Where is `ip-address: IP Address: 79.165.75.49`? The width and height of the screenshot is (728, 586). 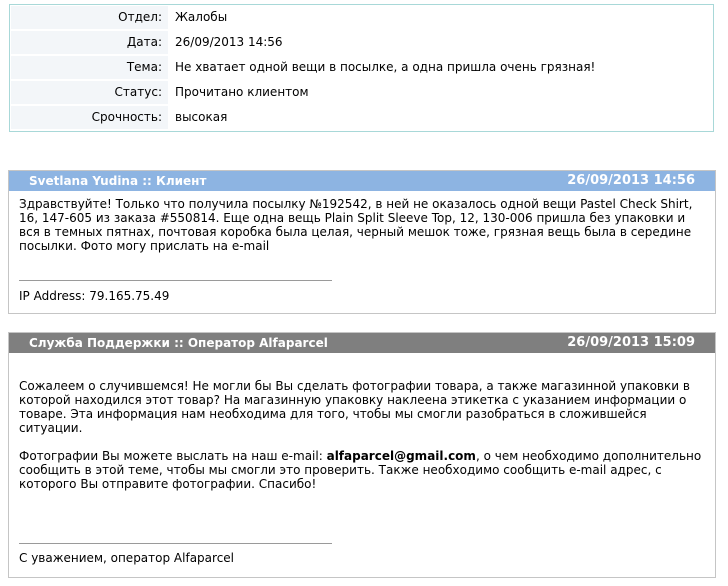
ip-address: IP Address: 79.165.75.49 is located at coordinates (94, 296).